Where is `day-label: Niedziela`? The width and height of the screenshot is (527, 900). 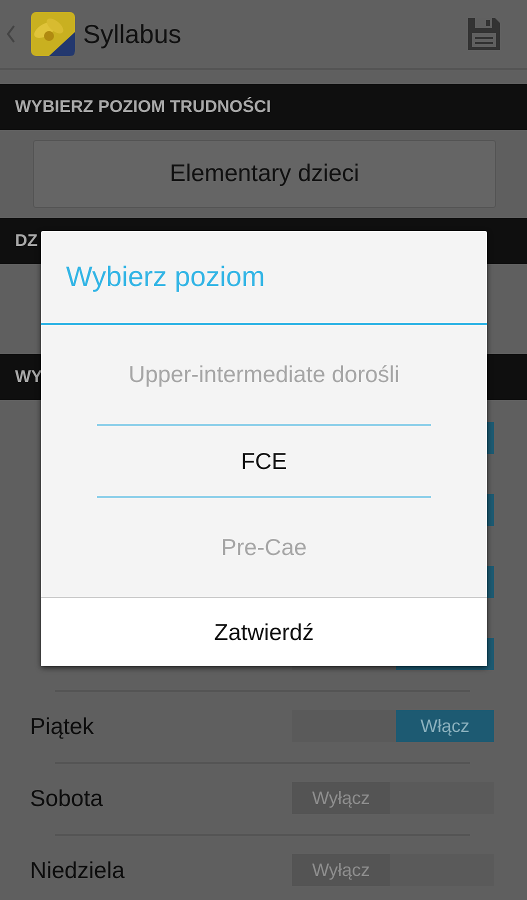 day-label: Niedziela is located at coordinates (77, 870).